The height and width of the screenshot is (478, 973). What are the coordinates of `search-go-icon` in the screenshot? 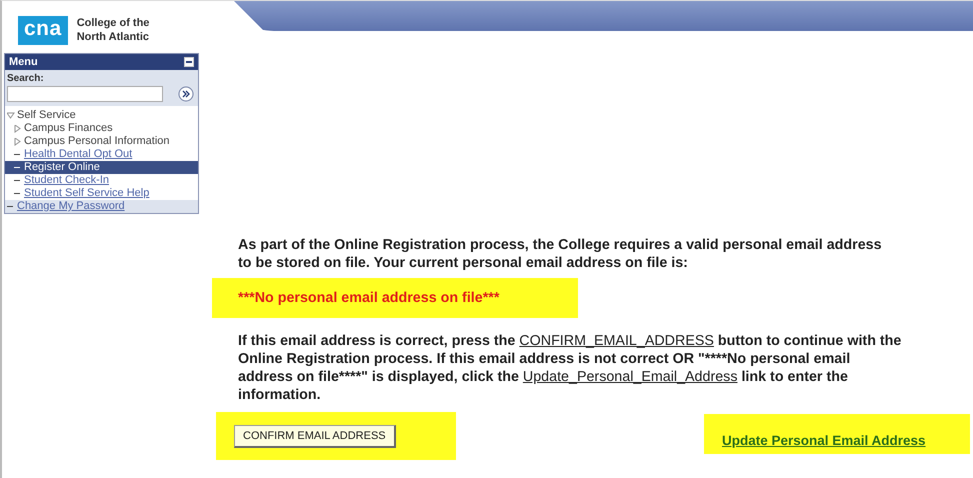 It's located at (186, 94).